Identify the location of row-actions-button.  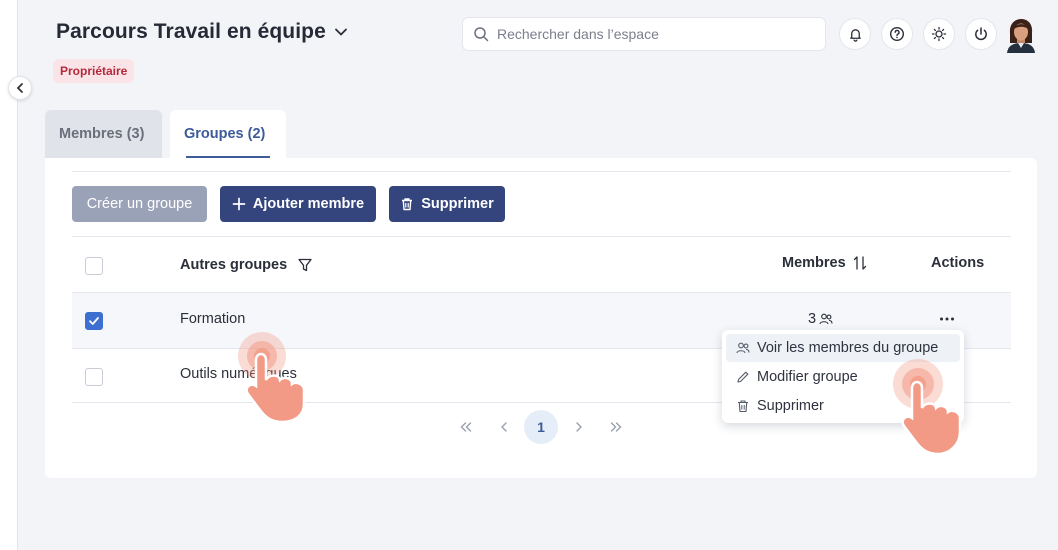
(947, 319).